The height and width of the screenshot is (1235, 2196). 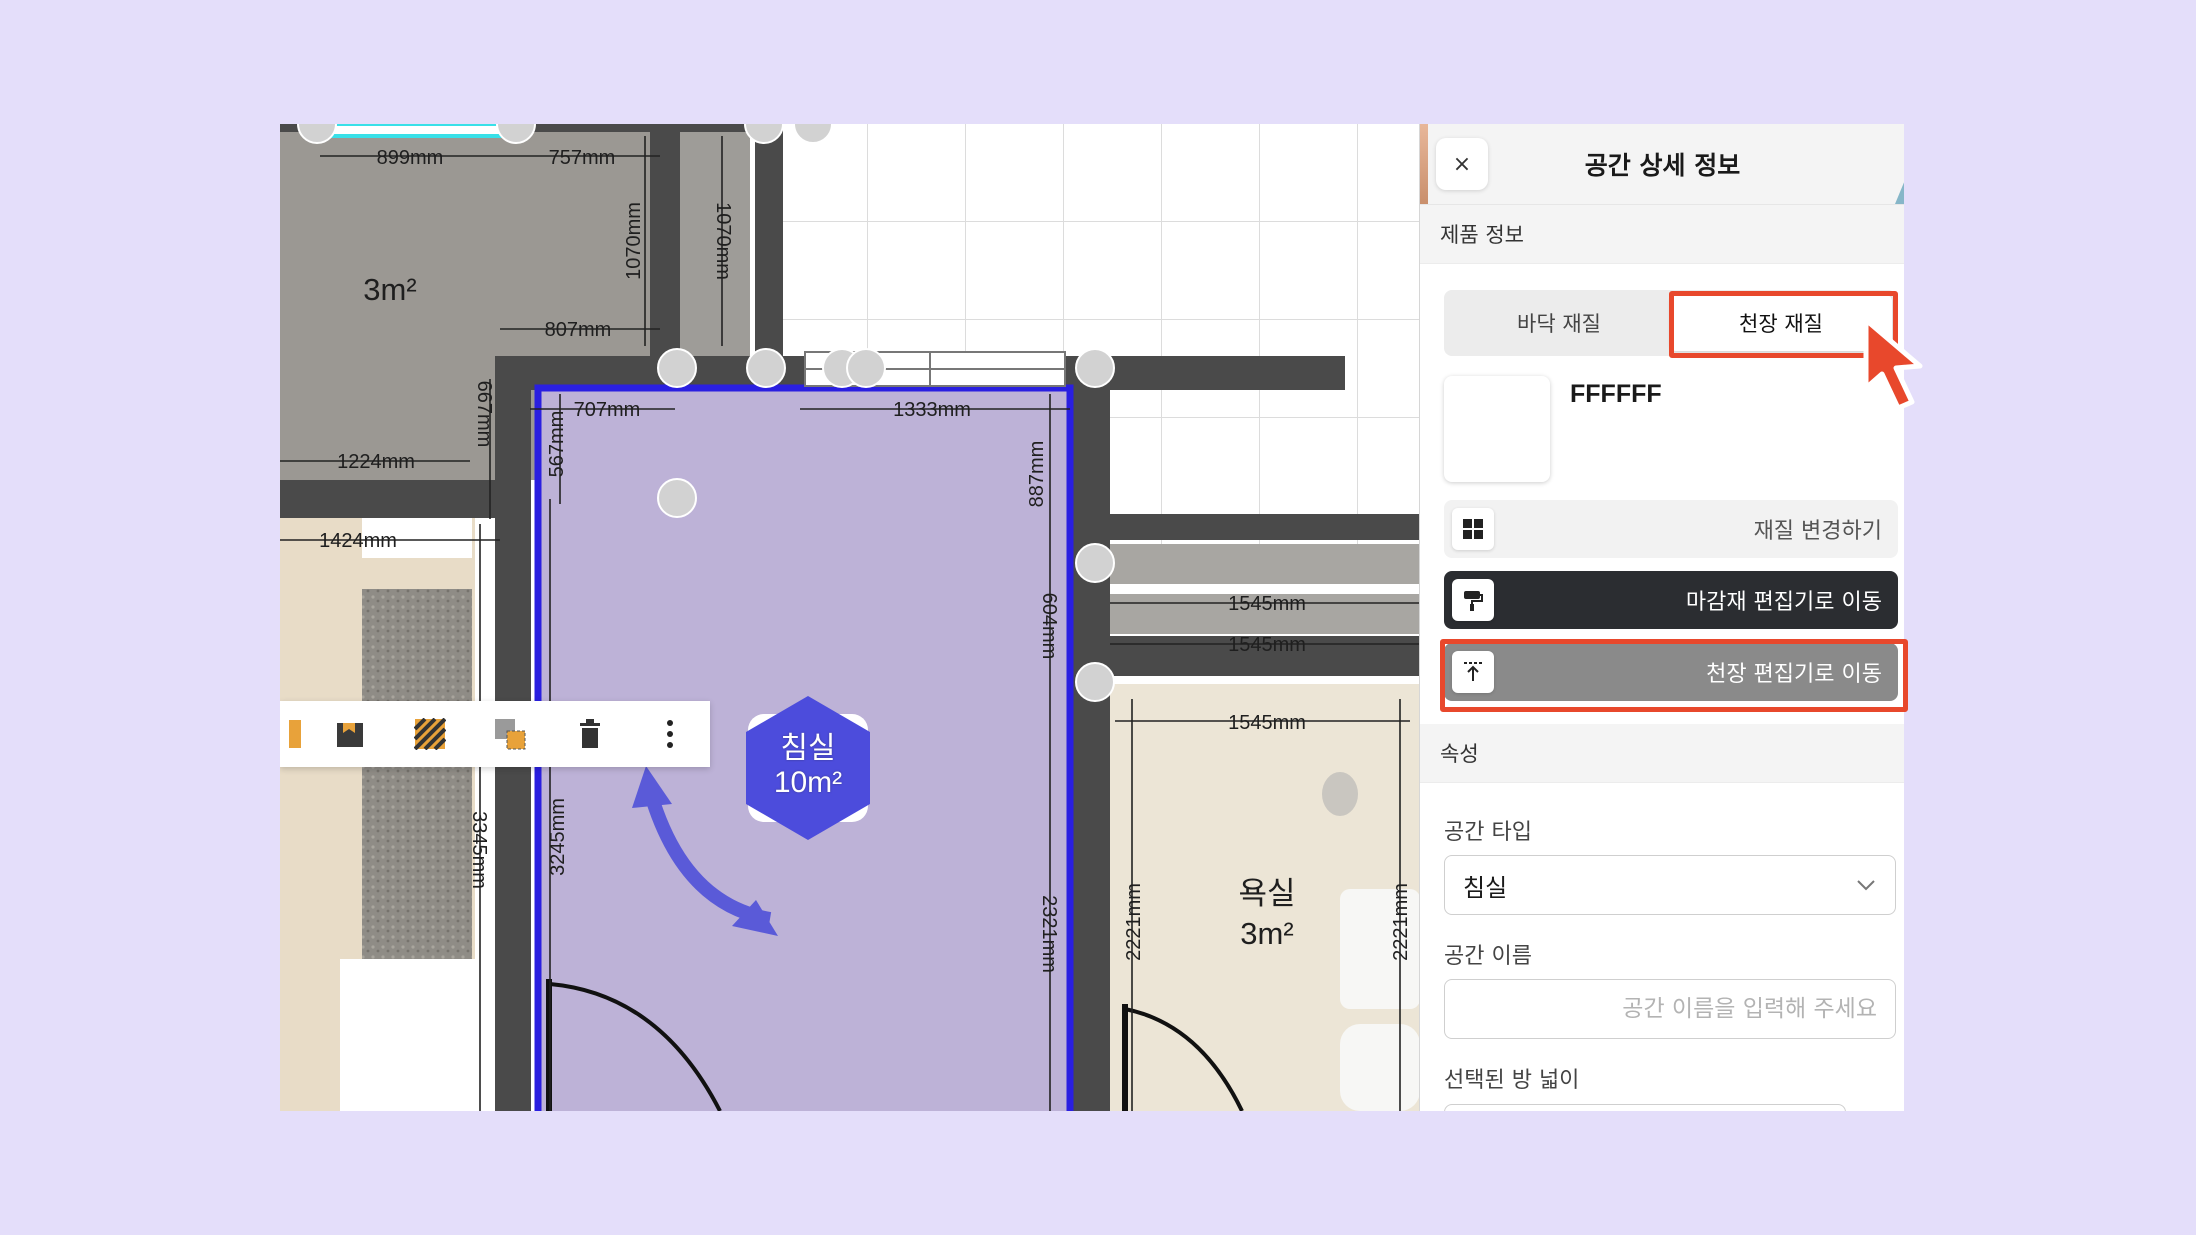 I want to click on pointer-cursor-icon, so click(x=1897, y=366).